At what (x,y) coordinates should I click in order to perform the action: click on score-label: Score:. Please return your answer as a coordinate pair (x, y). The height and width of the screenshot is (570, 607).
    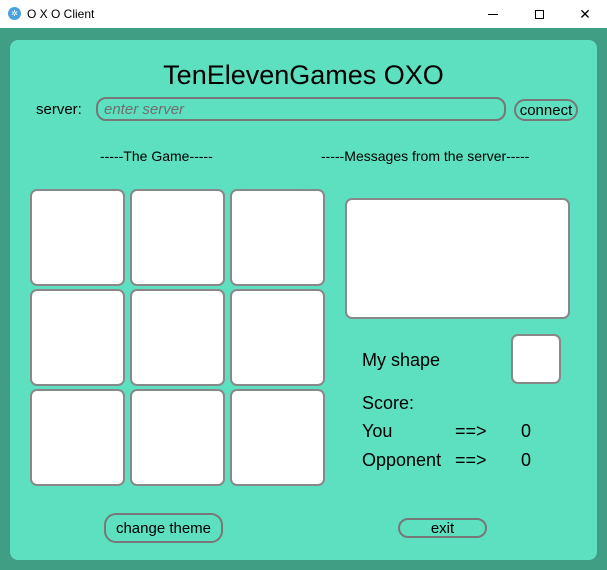
    Looking at the image, I should click on (388, 403).